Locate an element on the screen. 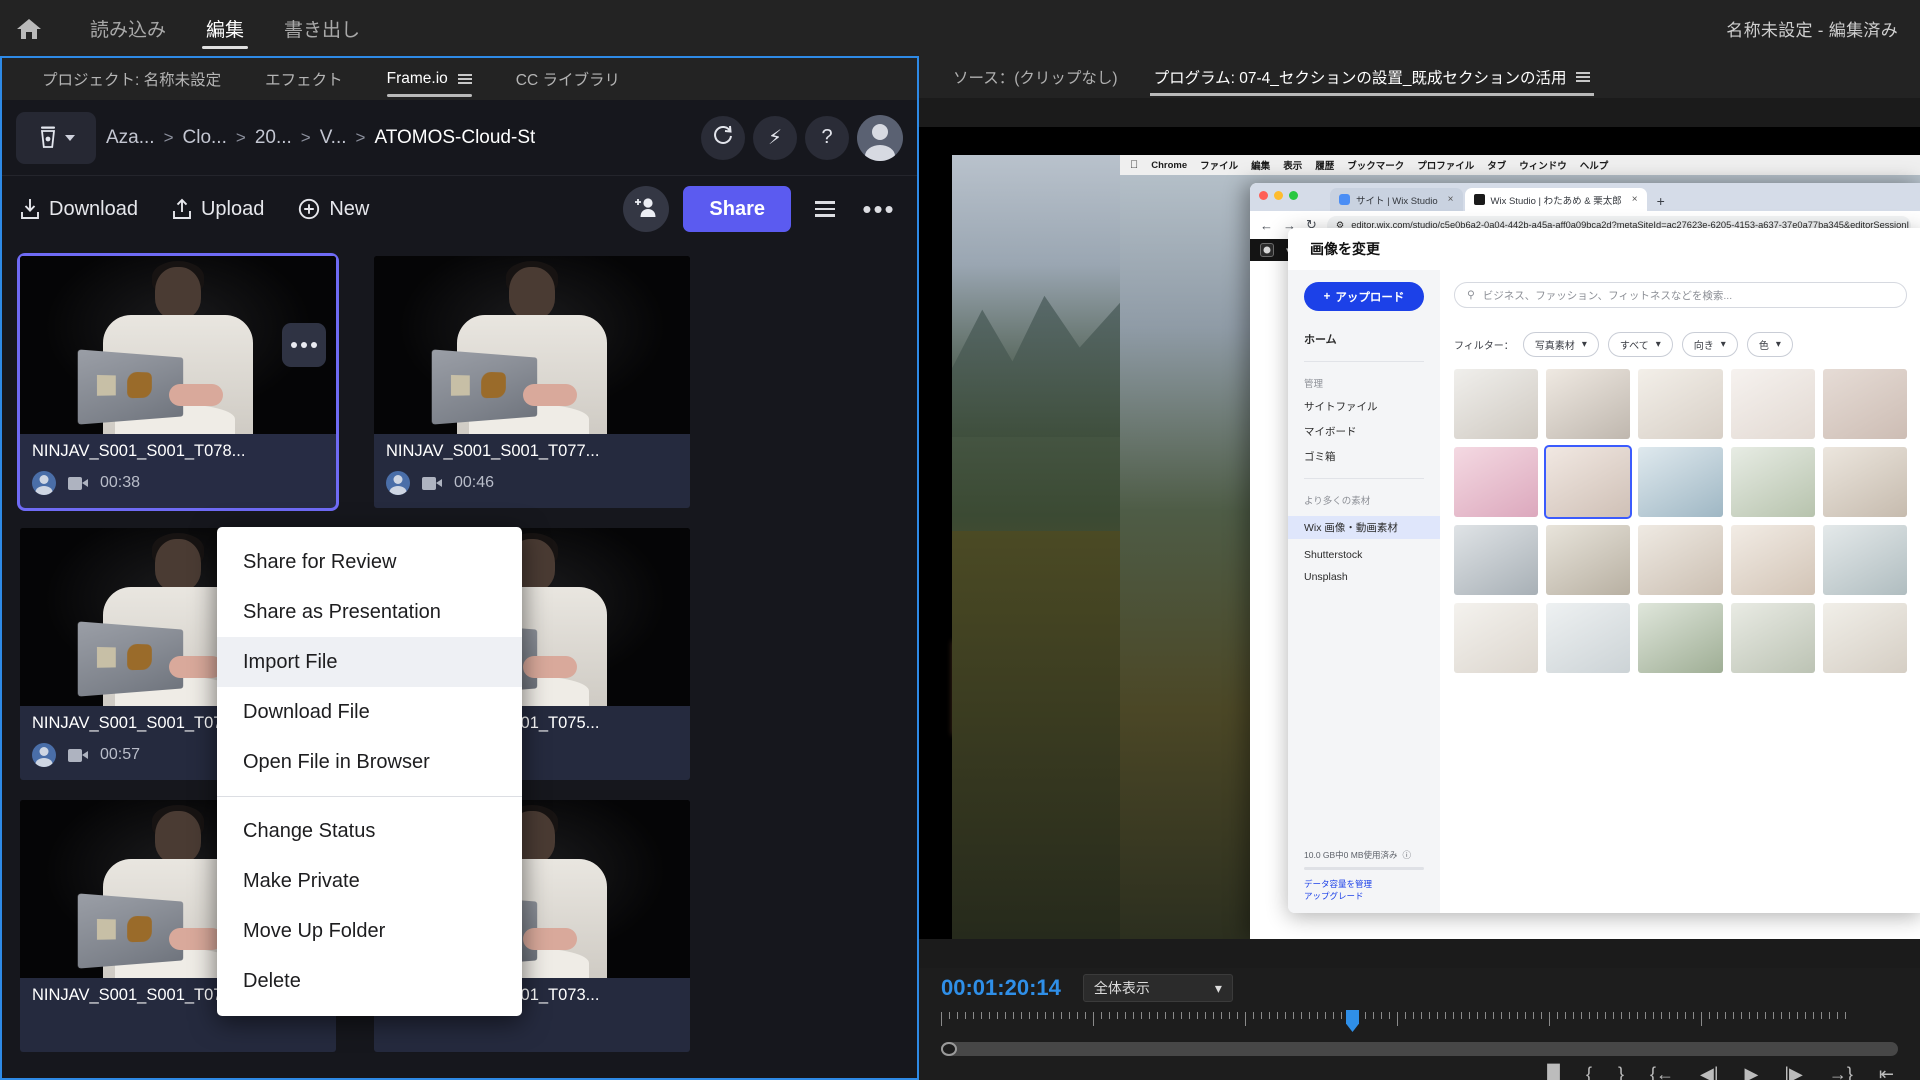 This screenshot has height=1080, width=1920. program-panel-menu-icon is located at coordinates (1583, 77).